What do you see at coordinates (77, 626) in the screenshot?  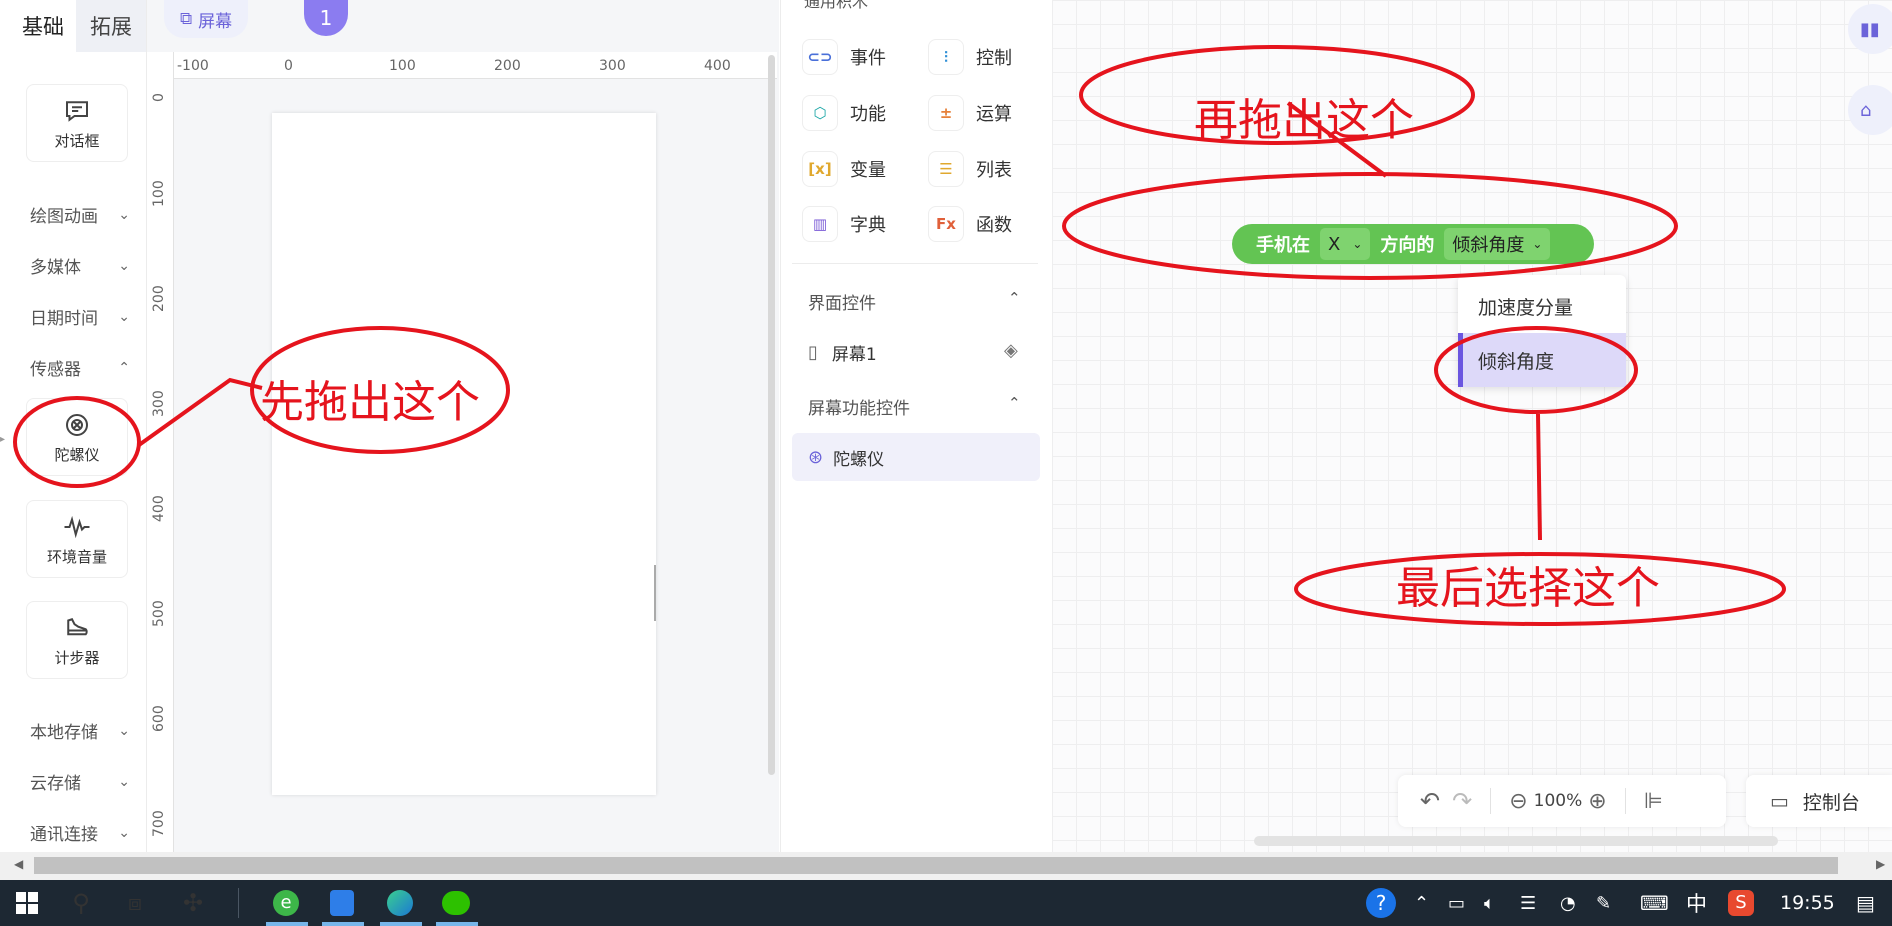 I see `shoe-icon` at bounding box center [77, 626].